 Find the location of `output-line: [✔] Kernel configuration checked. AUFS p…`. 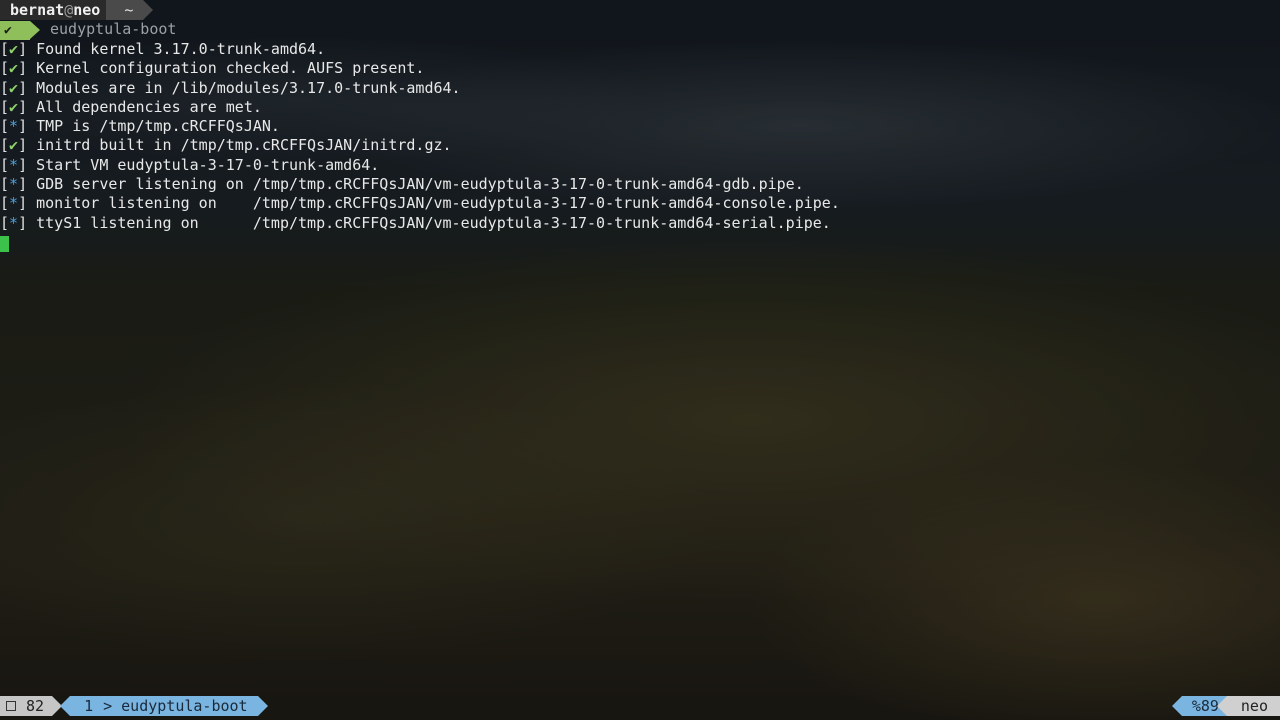

output-line: [✔] Kernel configuration checked. AUFS p… is located at coordinates (420, 68).